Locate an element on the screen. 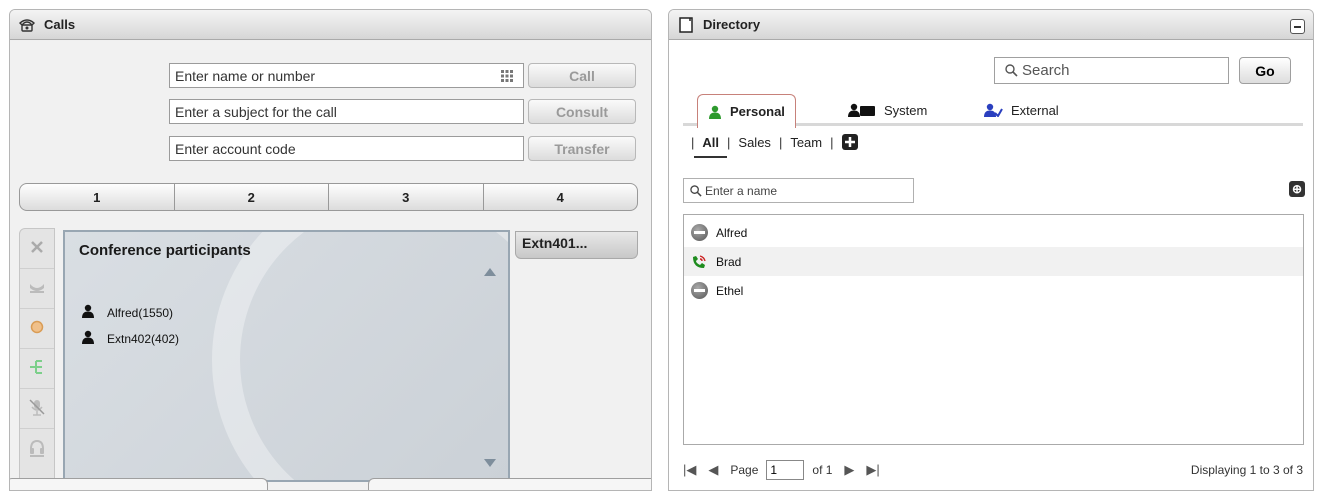 This screenshot has height=491, width=1321. tab-external: External is located at coordinates (1021, 110).